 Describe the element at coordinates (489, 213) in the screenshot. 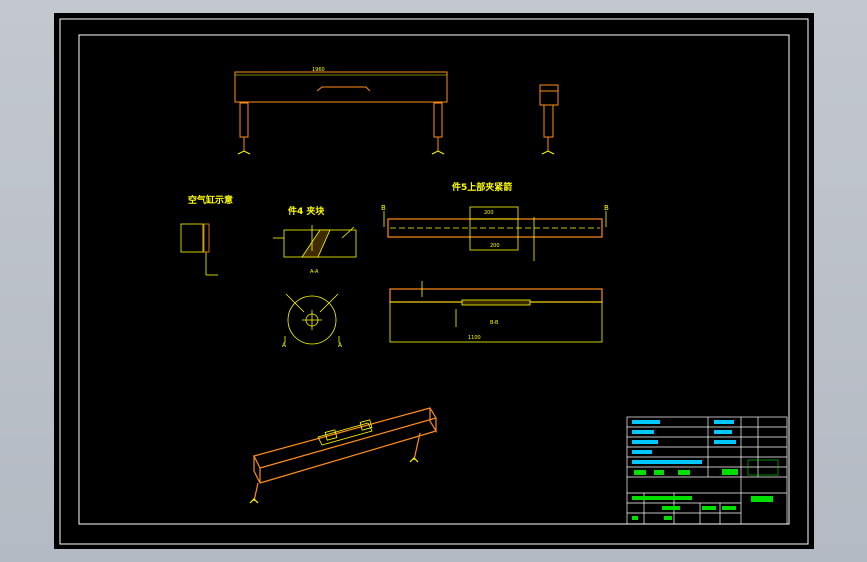

I see `dim-mid-width: 200` at that location.